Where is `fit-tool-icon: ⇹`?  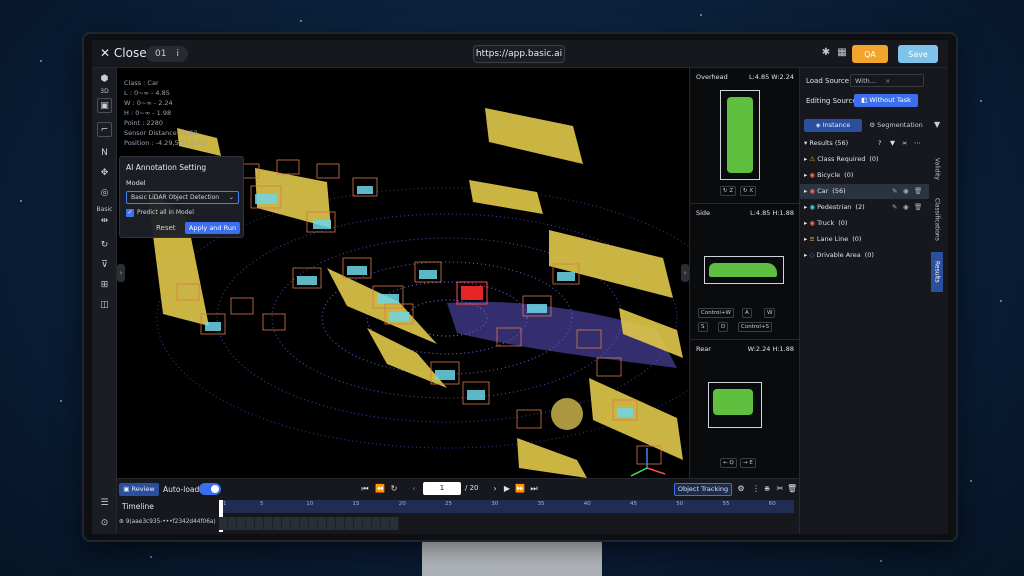
fit-tool-icon: ⇹ is located at coordinates (104, 221).